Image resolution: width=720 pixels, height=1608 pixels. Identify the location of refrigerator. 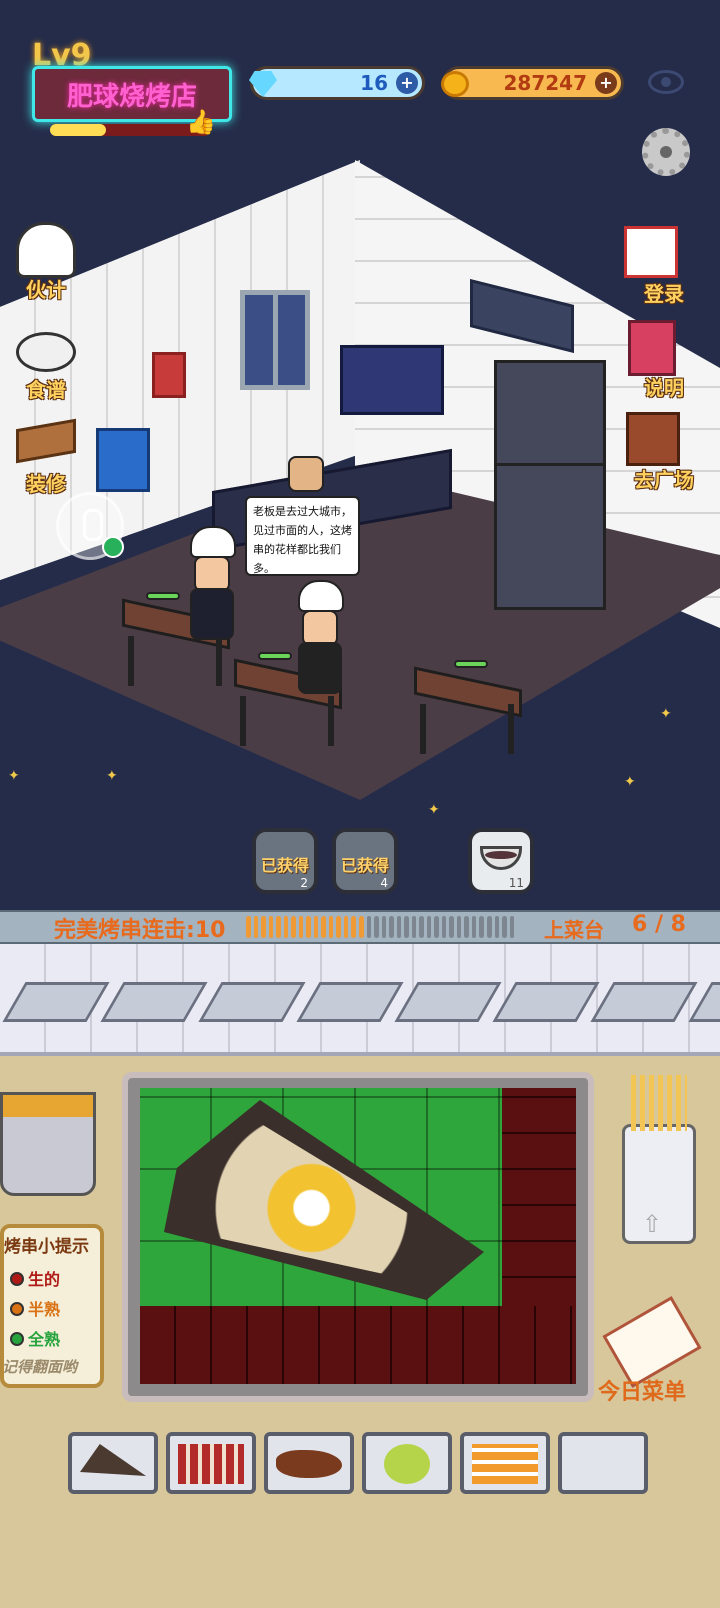
(550, 485).